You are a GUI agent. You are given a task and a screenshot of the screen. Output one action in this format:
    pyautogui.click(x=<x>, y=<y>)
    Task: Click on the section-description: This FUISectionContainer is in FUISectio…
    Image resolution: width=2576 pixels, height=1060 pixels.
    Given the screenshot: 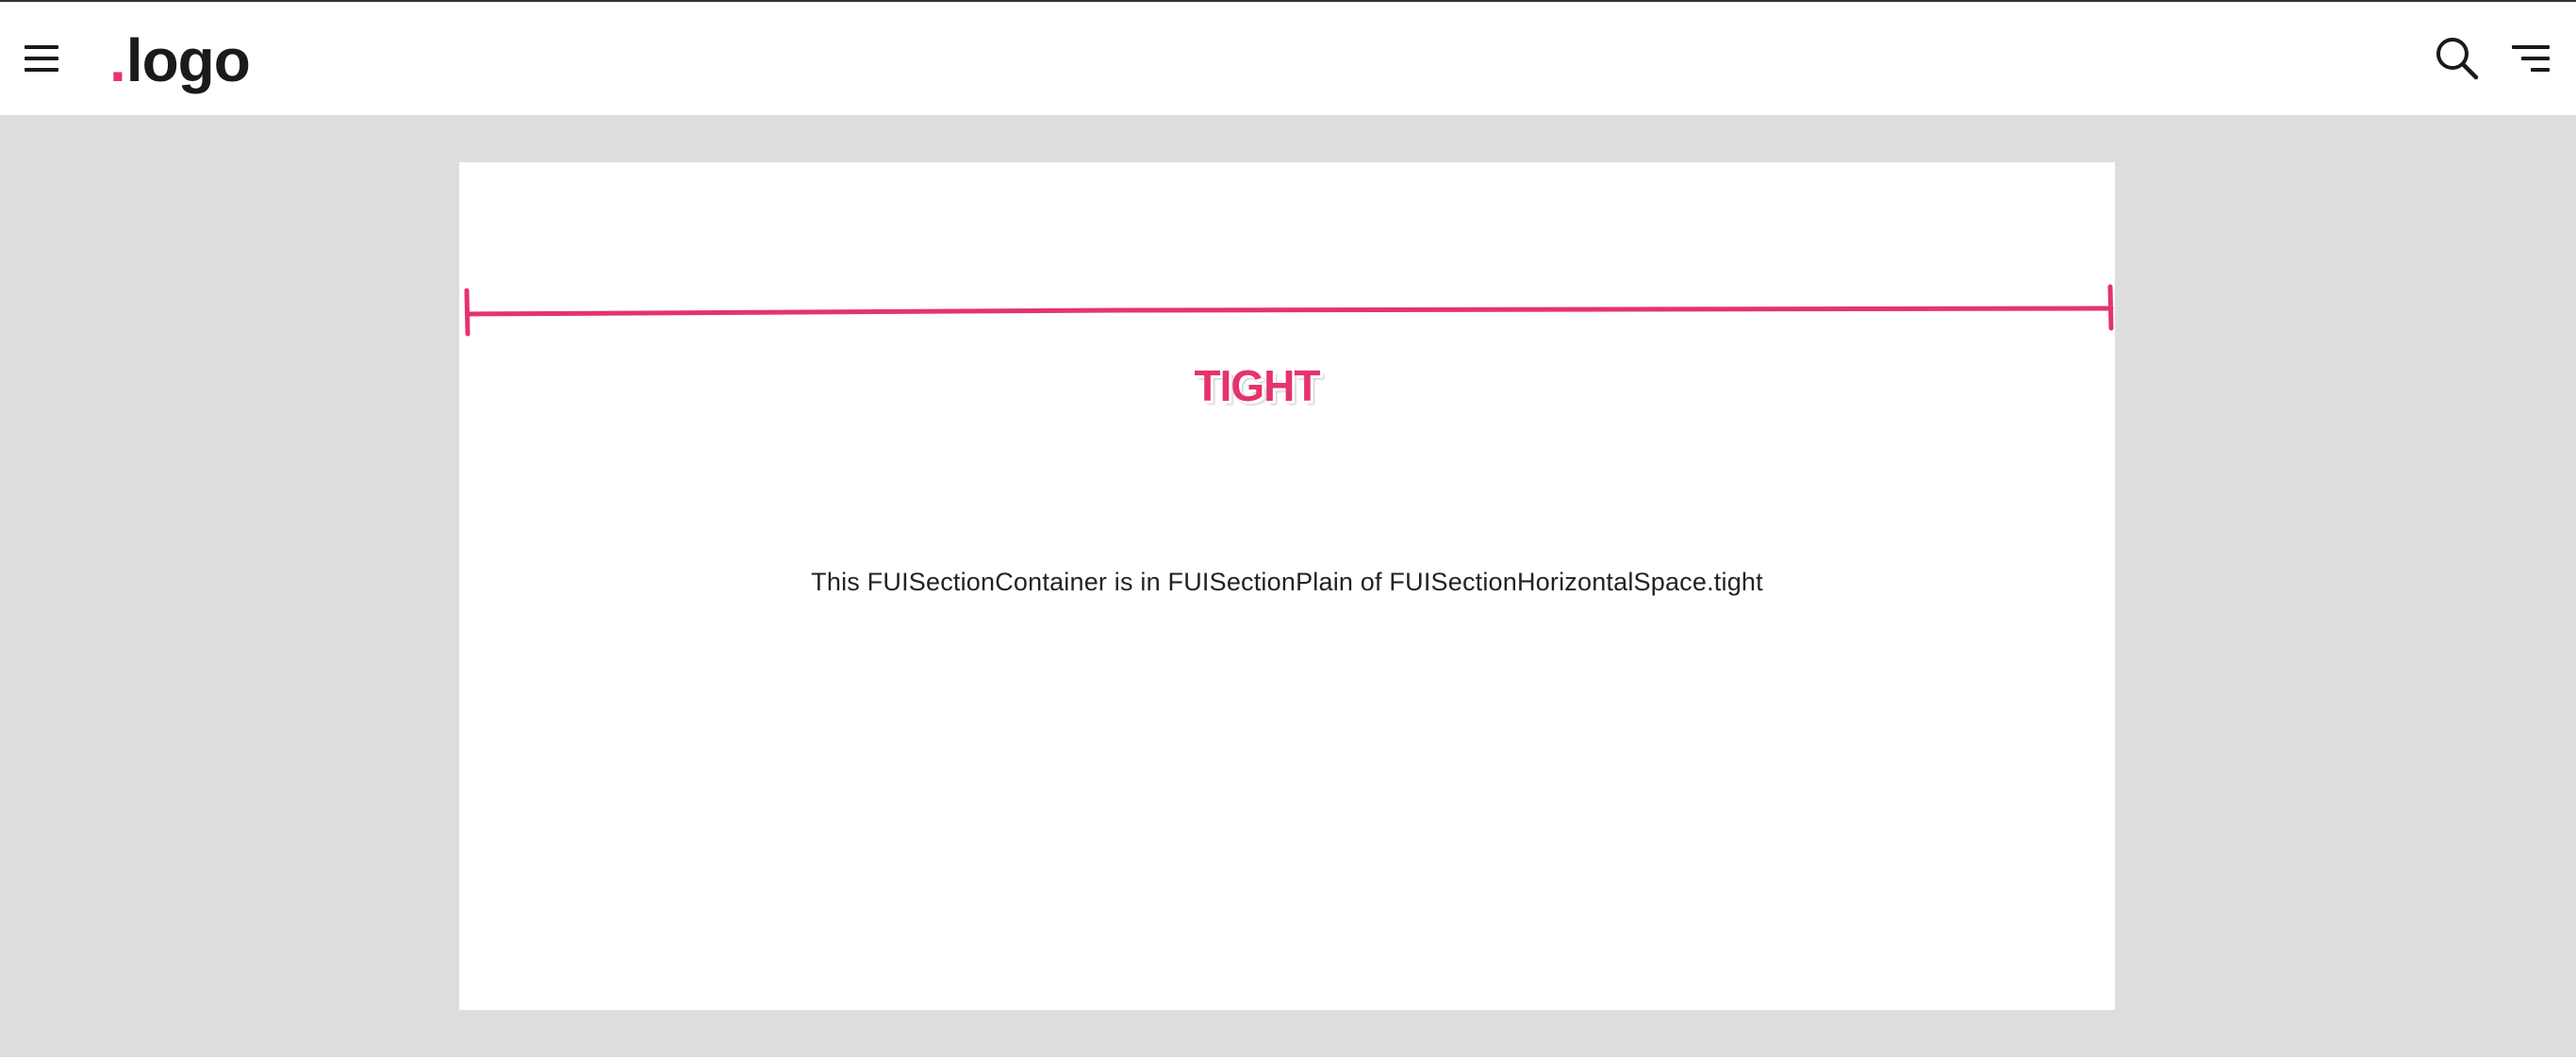 What is the action you would take?
    pyautogui.click(x=1287, y=582)
    